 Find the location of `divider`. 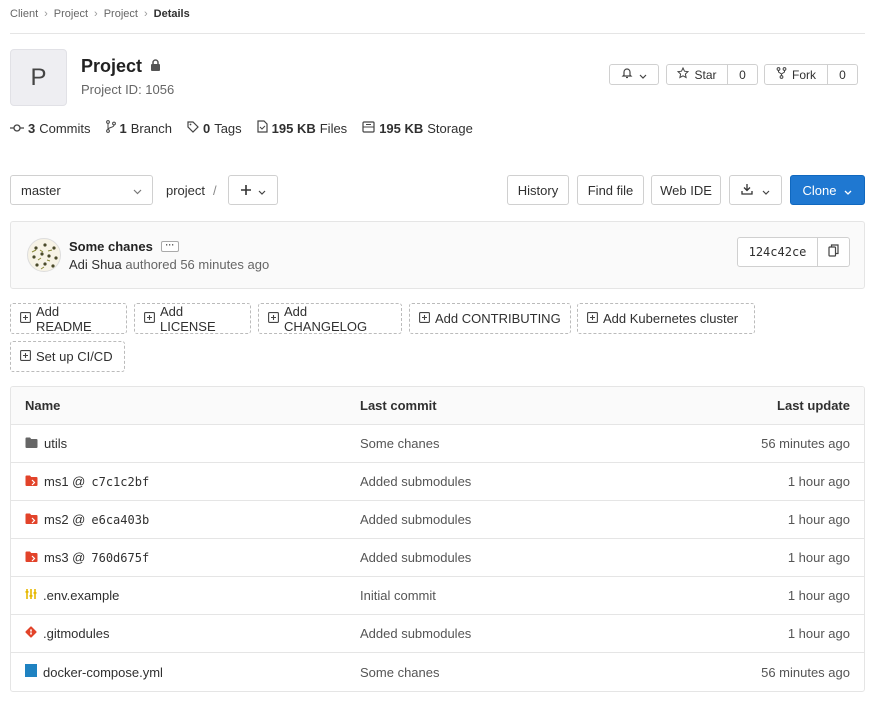

divider is located at coordinates (437, 33).